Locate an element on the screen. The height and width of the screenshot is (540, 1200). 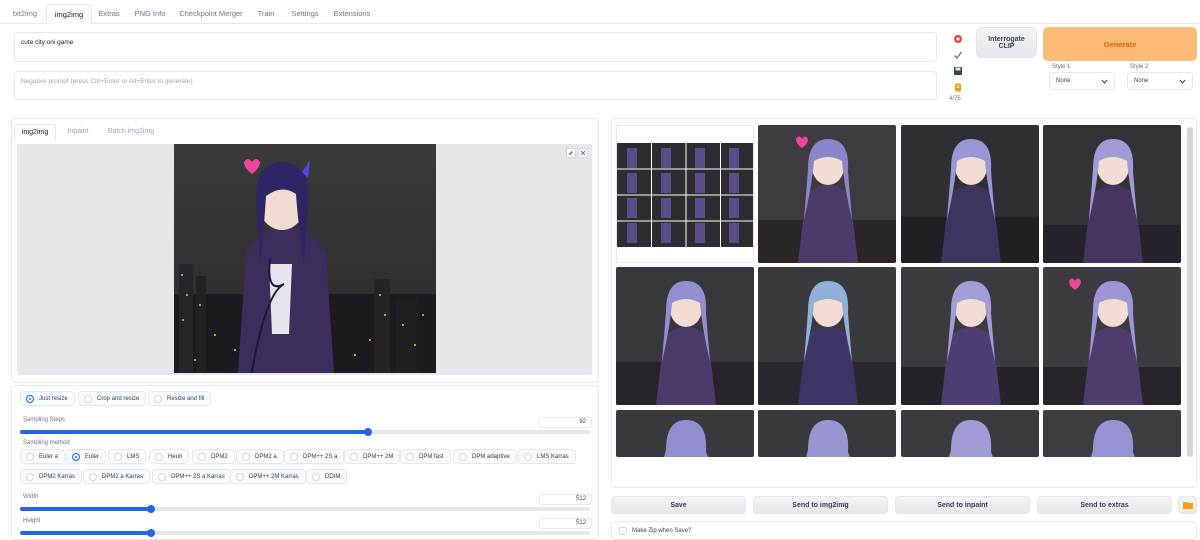
open-folder-button is located at coordinates (1187, 505).